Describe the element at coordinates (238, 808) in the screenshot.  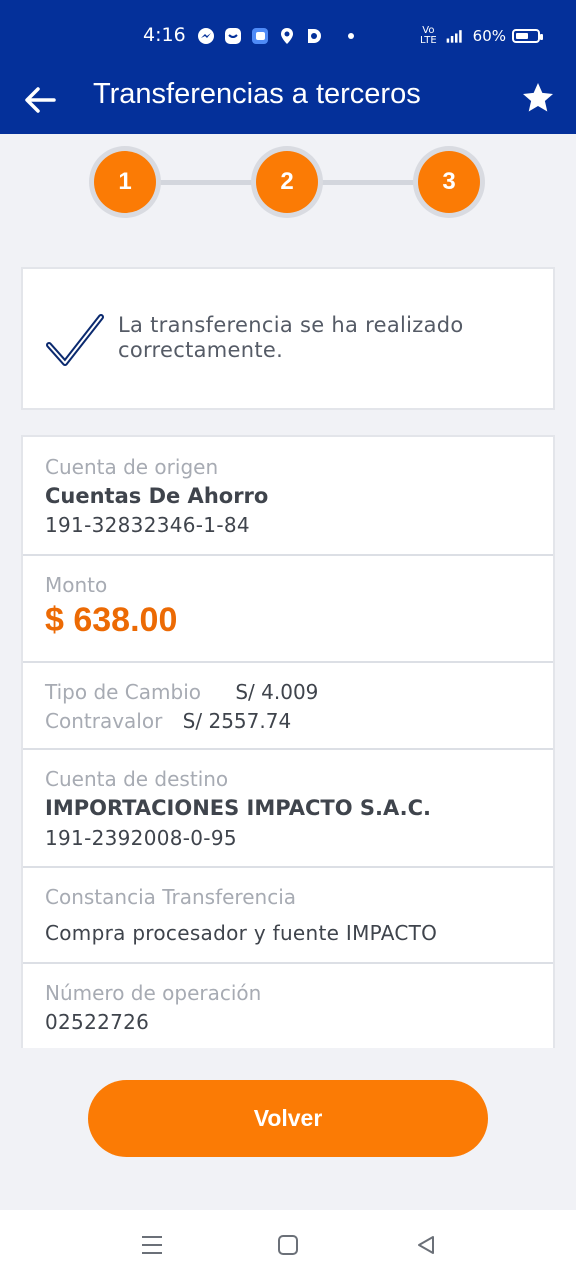
I see `destination-account-name: IMPORTACIONES IMPACTO S.A.C.` at that location.